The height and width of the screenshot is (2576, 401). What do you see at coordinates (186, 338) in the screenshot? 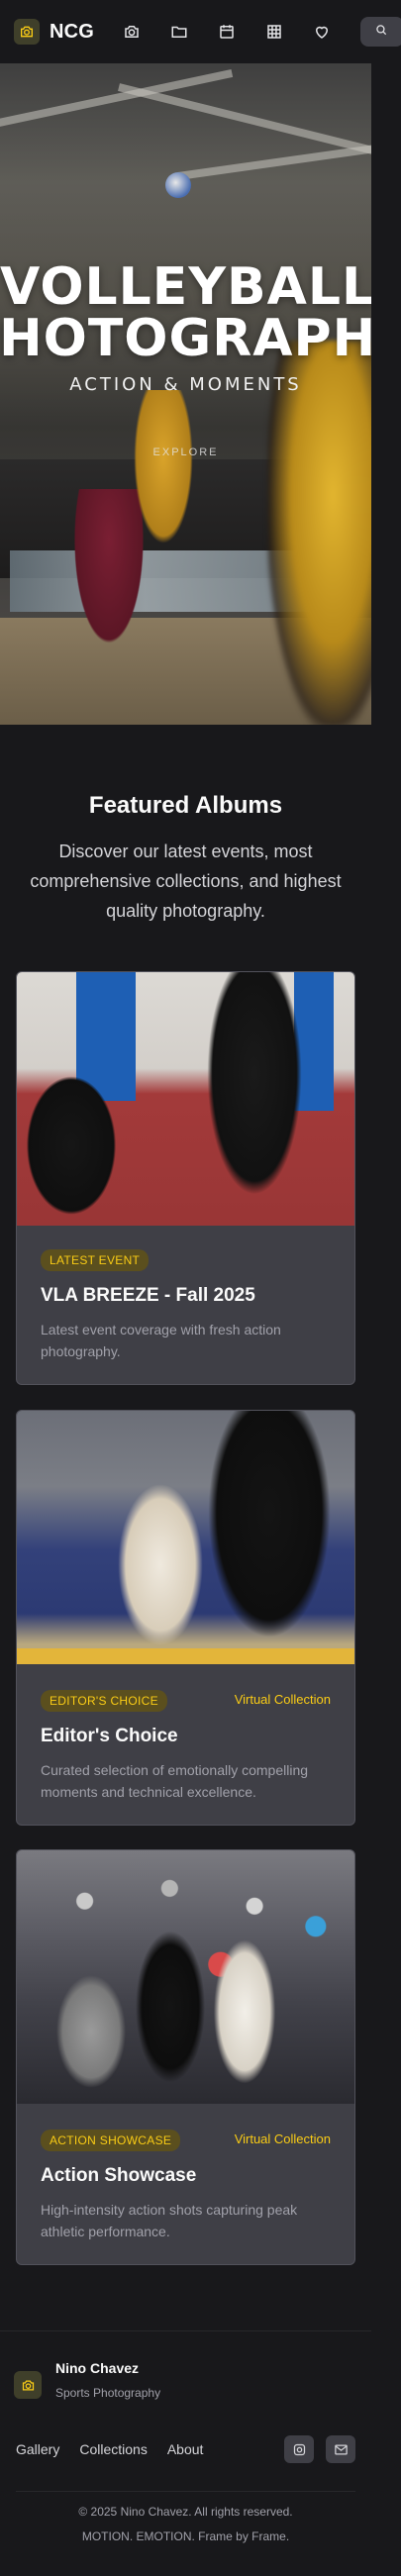
I see `hero-title-line2: PHOTOGRAPHY` at bounding box center [186, 338].